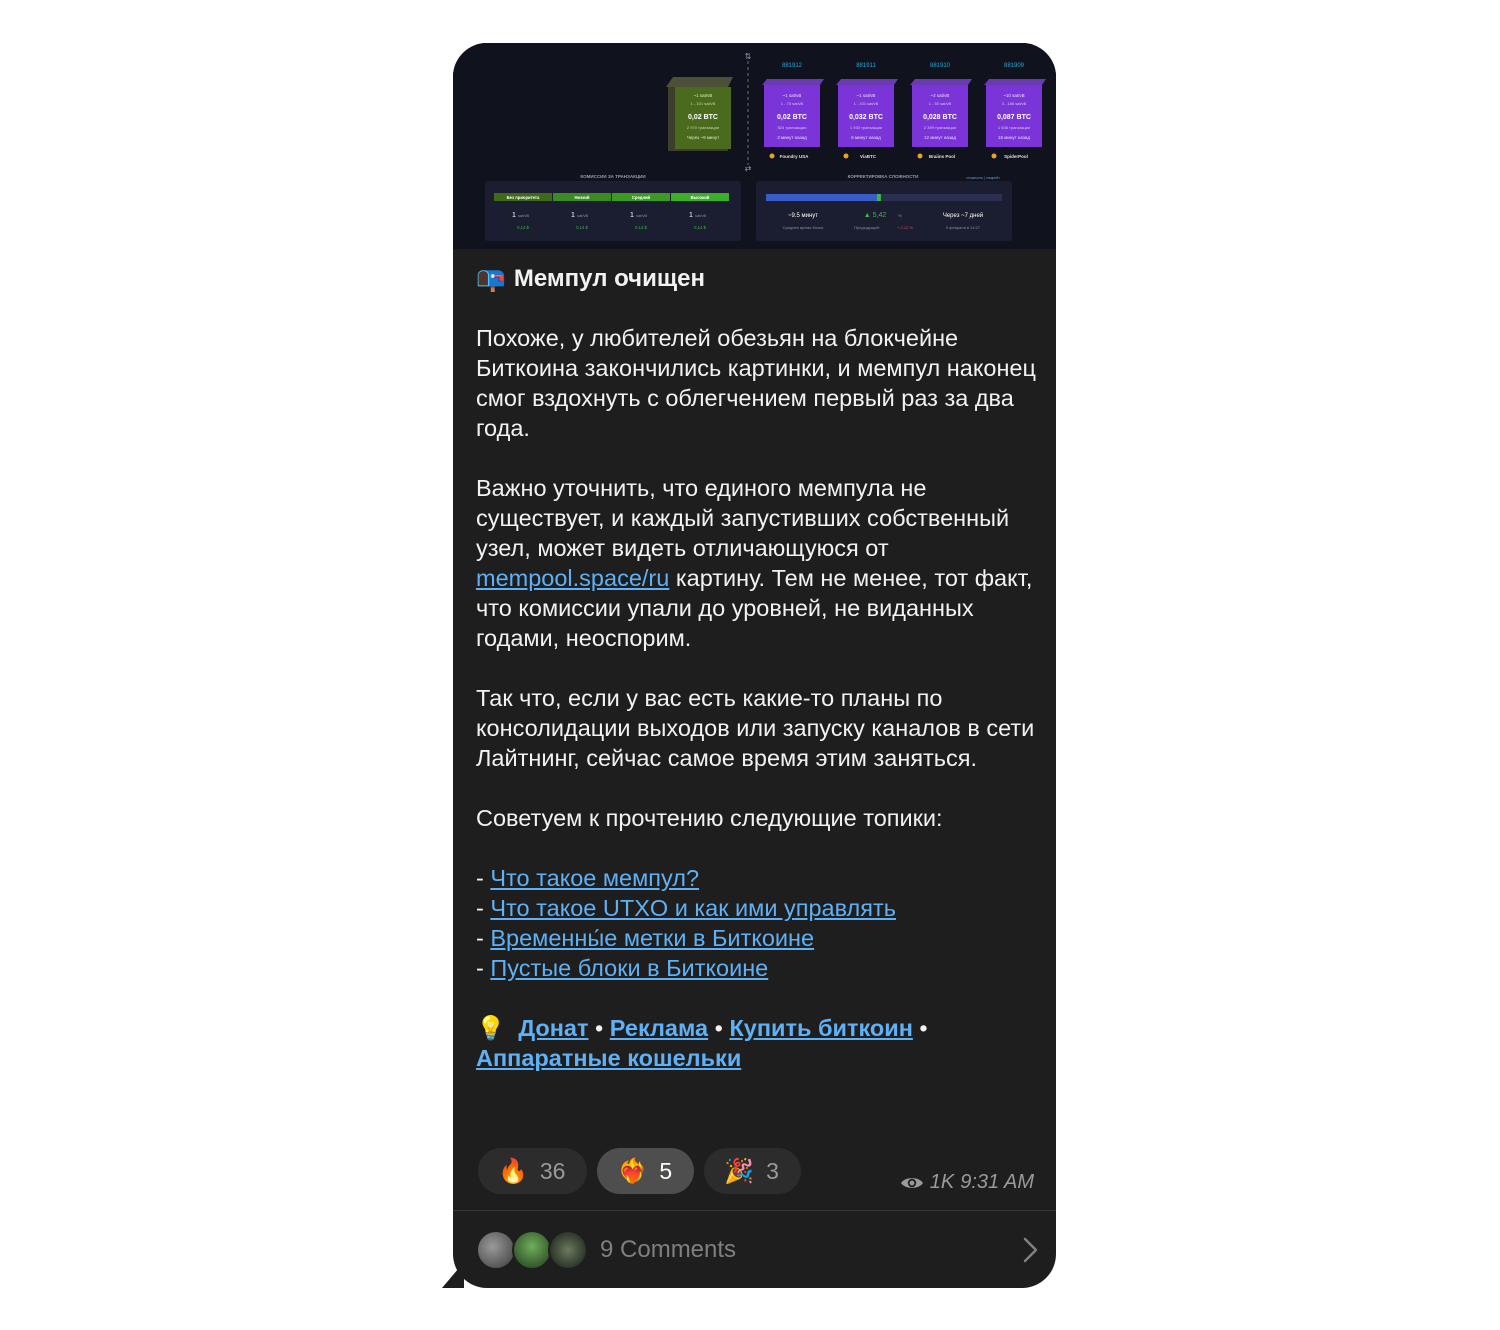  I want to click on heart-on-fire-icon: ❤️‍🔥, so click(632, 1171).